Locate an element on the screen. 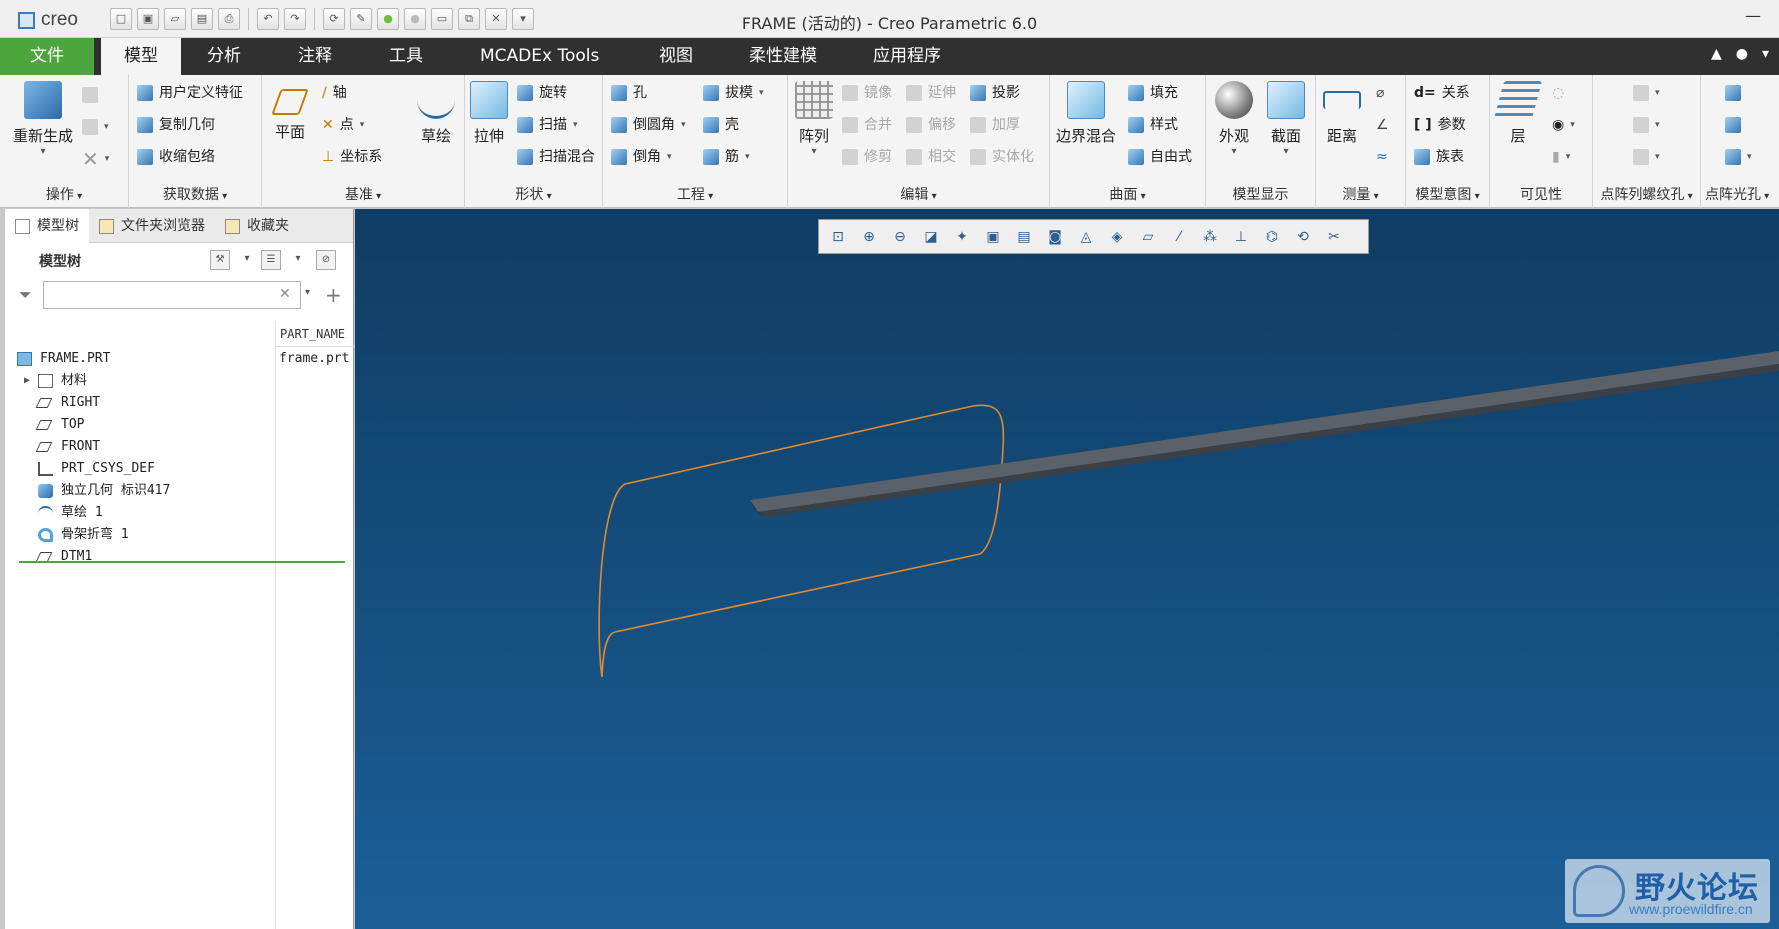 The height and width of the screenshot is (929, 1779). options-icon: ▾ is located at coordinates (1765, 54).